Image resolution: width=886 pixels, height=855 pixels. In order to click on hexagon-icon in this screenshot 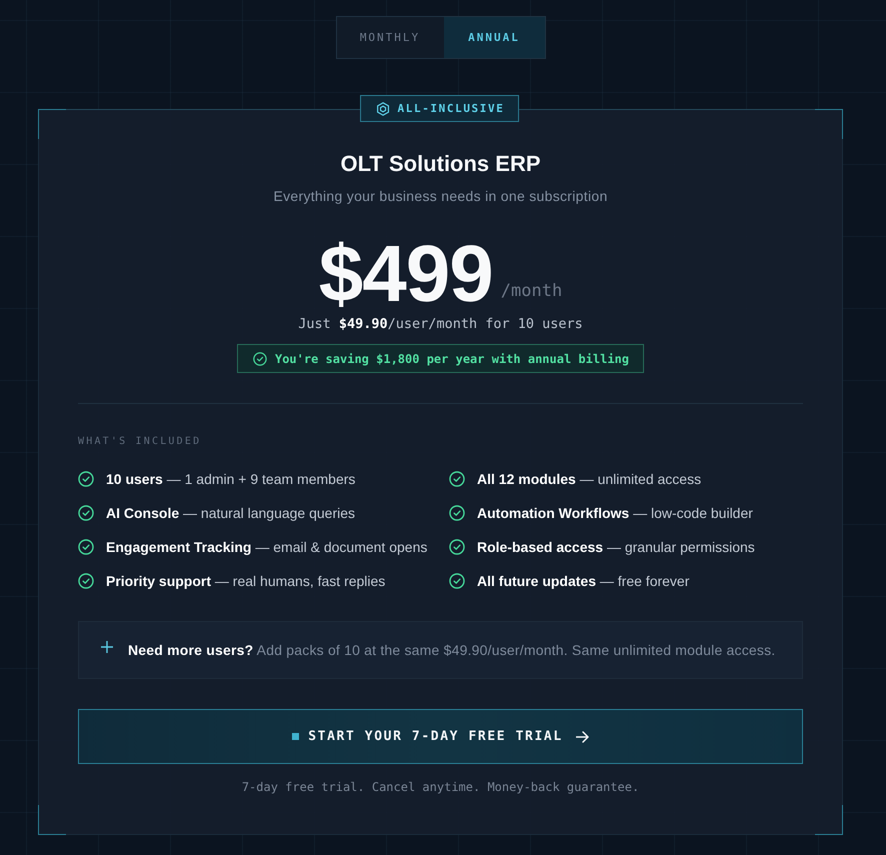, I will do `click(383, 109)`.